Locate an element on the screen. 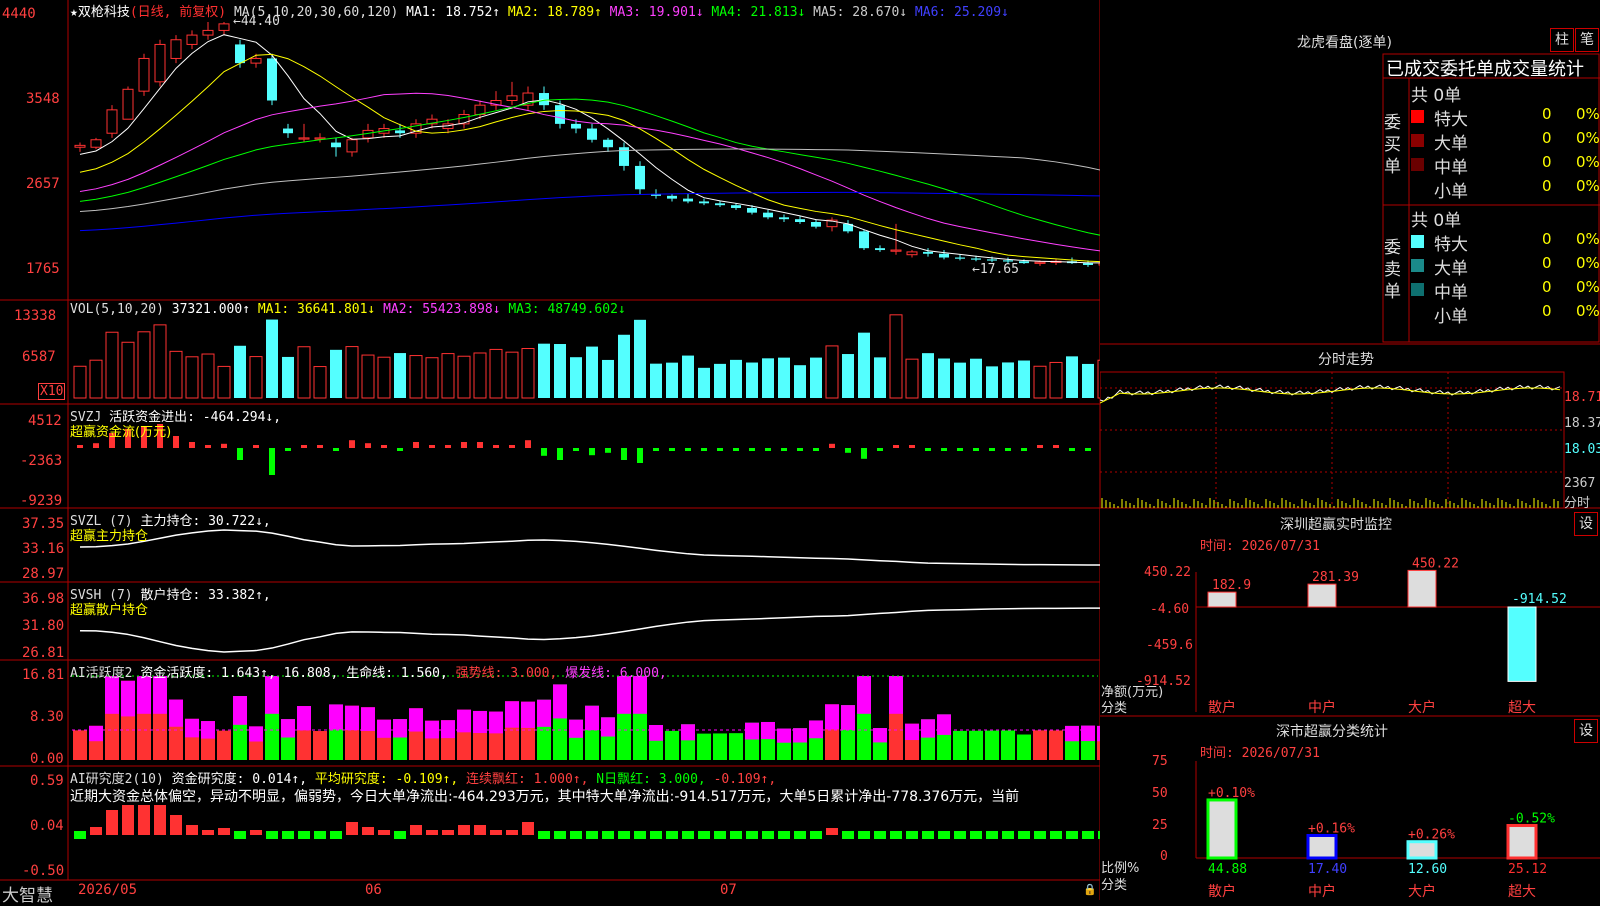 The image size is (1600, 906). buy-l-label: 大单 is located at coordinates (1451, 144).